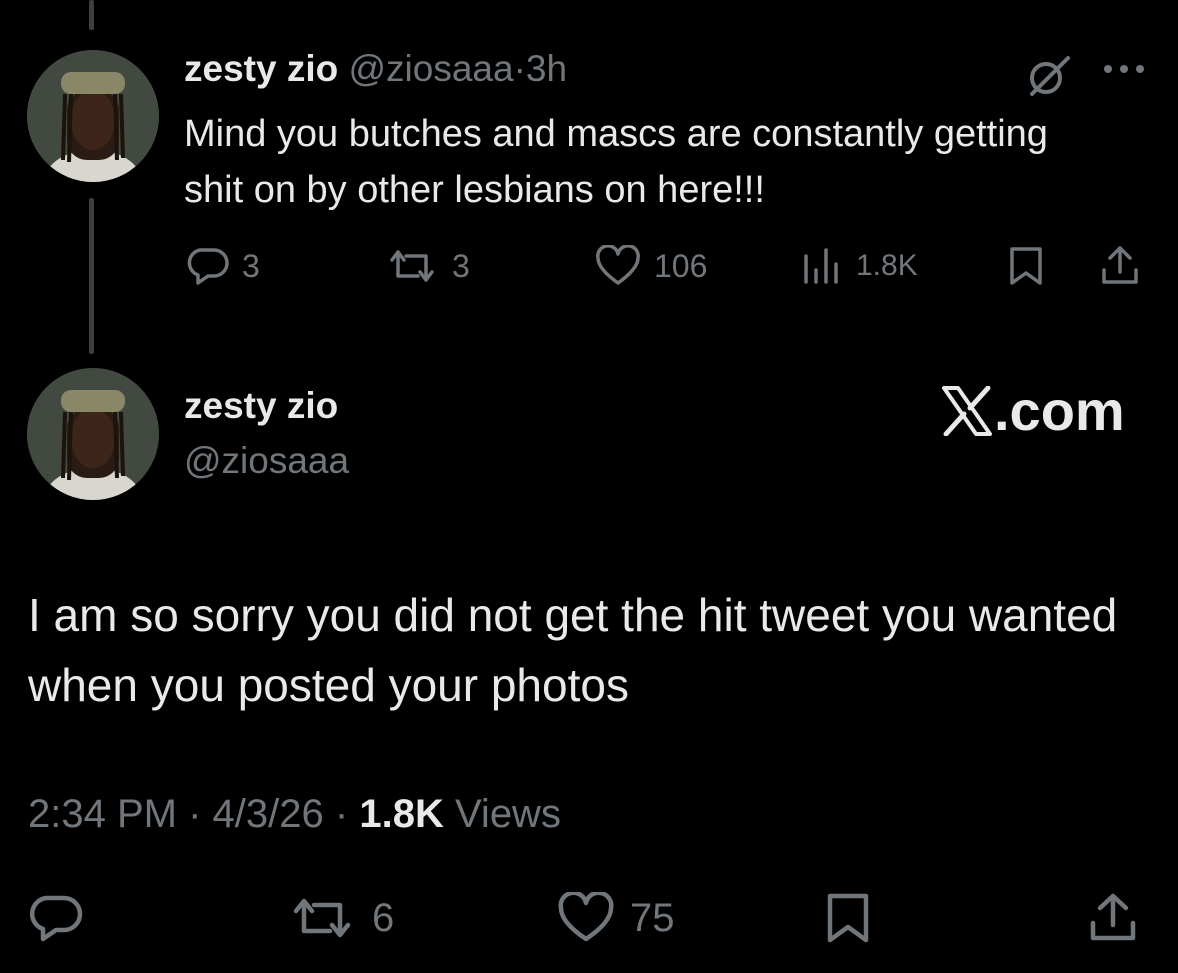 Image resolution: width=1178 pixels, height=973 pixels. I want to click on views-icon, so click(822, 266).